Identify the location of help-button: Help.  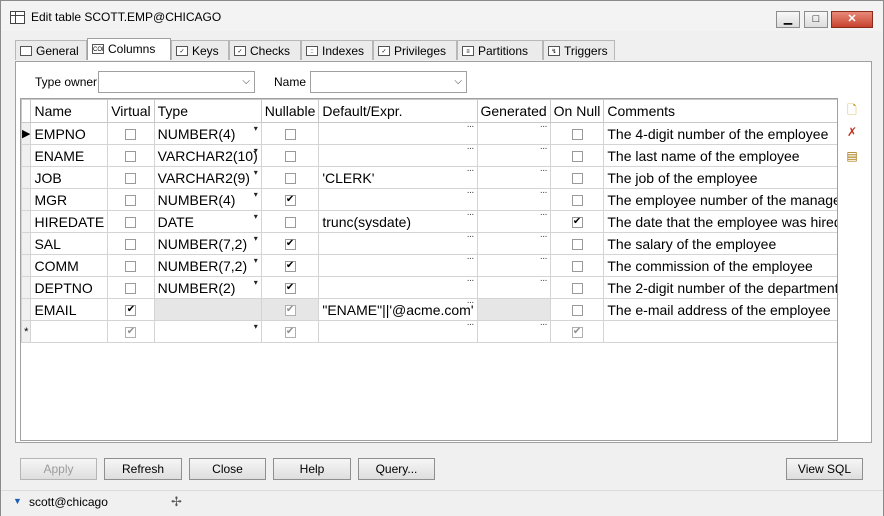
(312, 469).